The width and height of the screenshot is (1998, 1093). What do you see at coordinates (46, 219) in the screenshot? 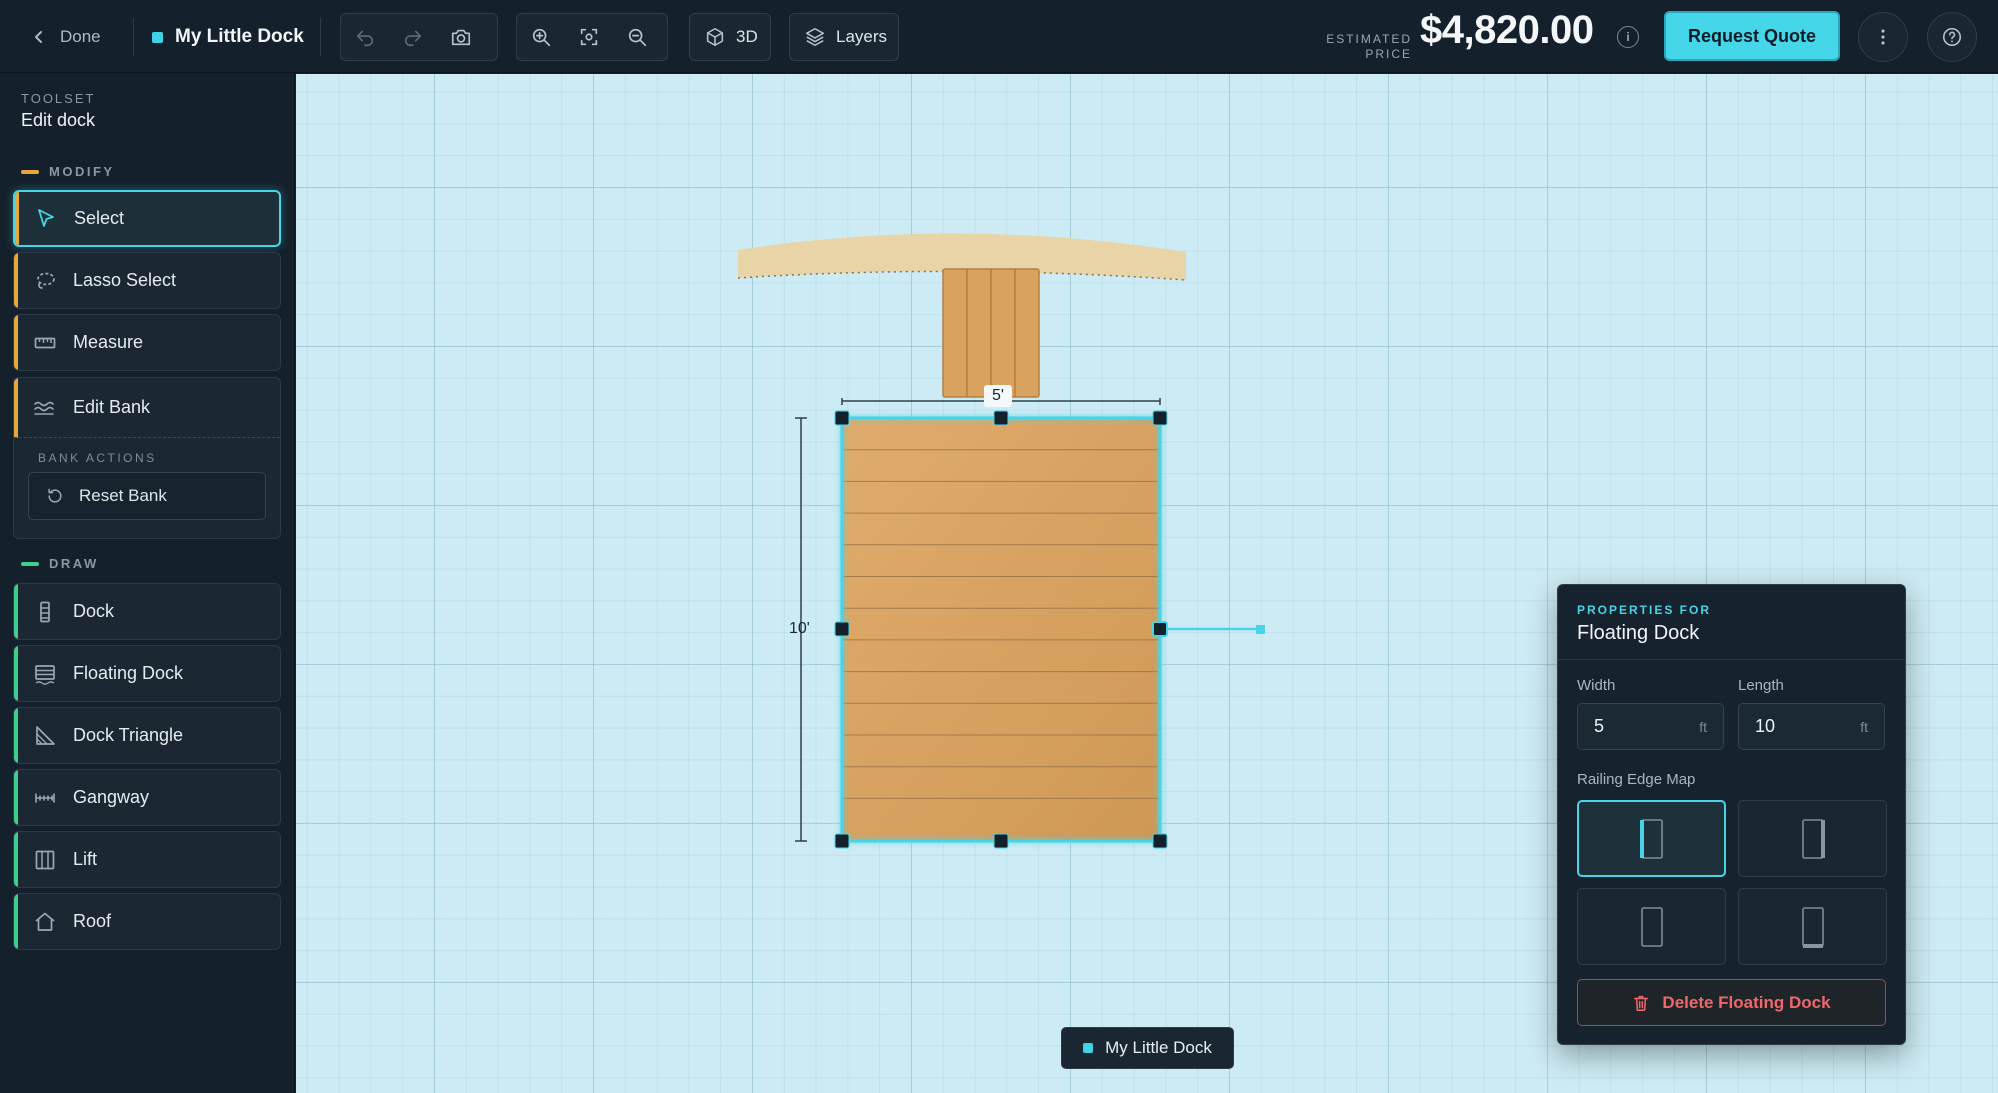
I see `cursor-icon` at bounding box center [46, 219].